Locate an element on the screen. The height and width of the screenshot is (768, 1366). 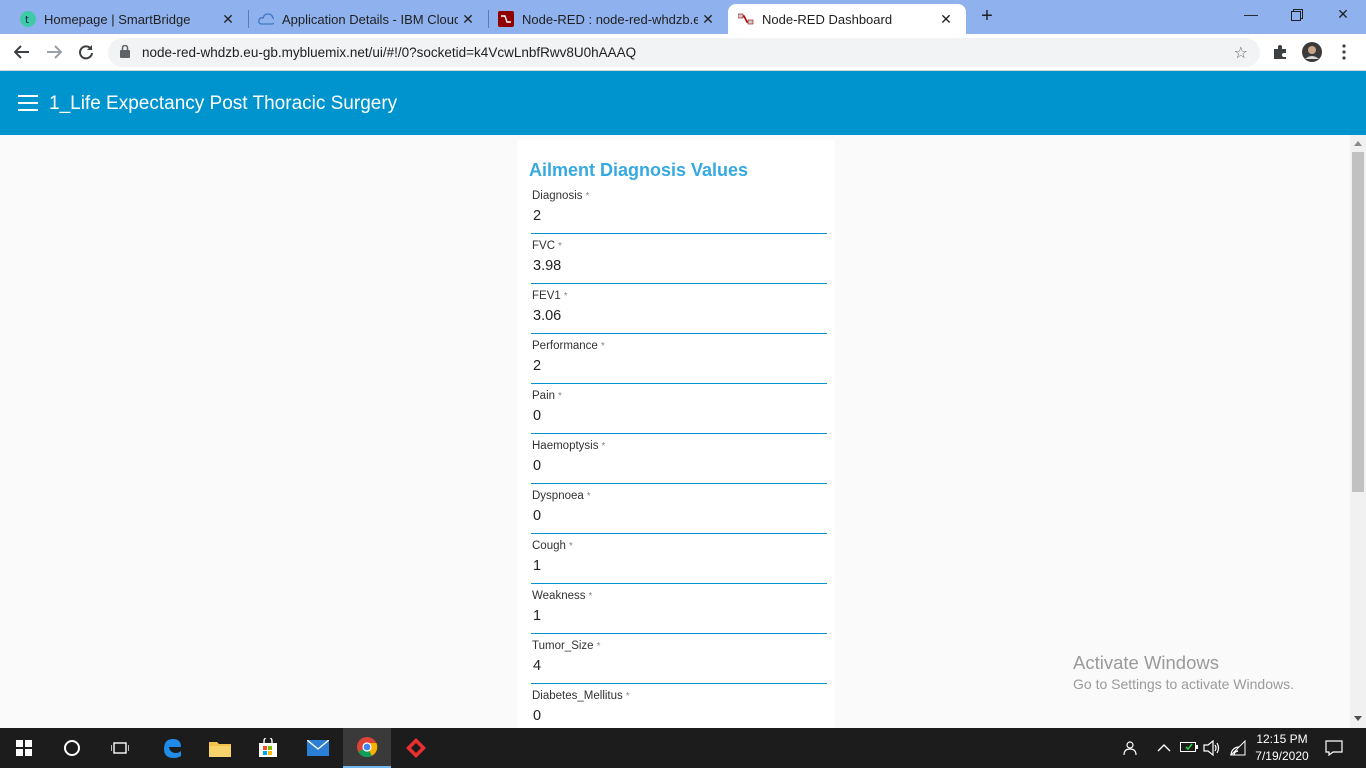
windows-start-icon is located at coordinates (24, 748).